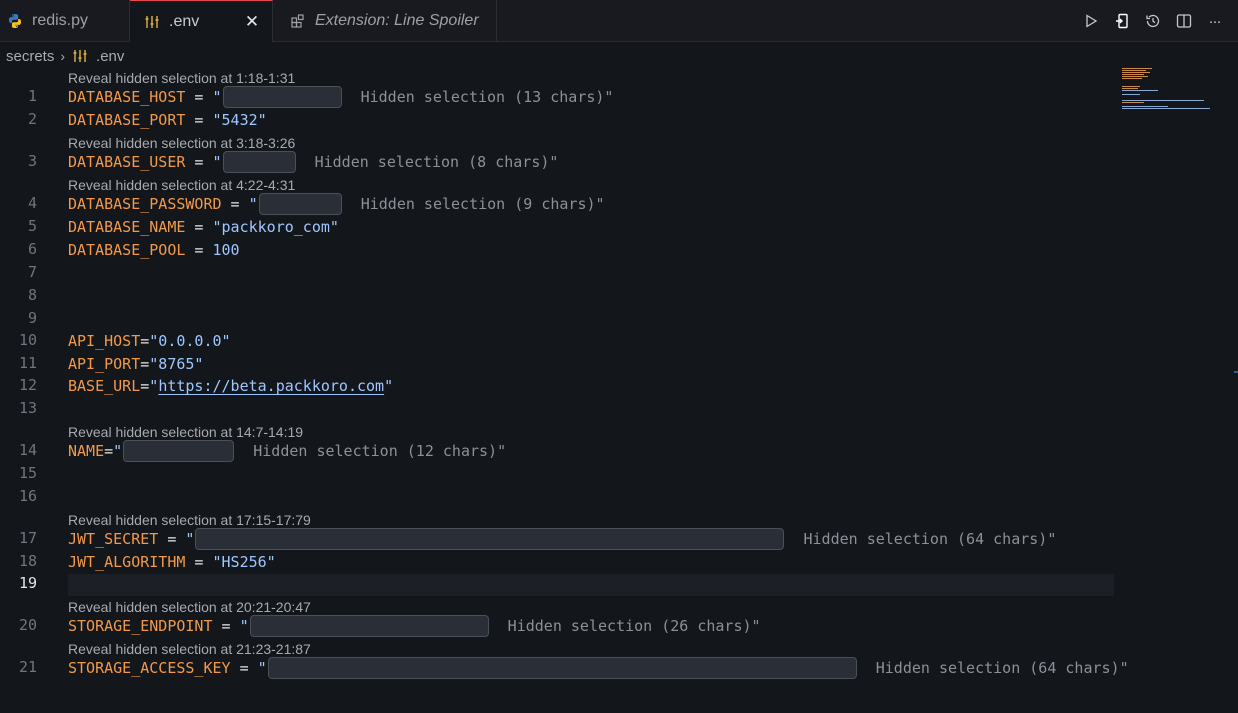 The width and height of the screenshot is (1238, 713). Describe the element at coordinates (110, 56) in the screenshot. I see `breadcrumb-file: .env` at that location.